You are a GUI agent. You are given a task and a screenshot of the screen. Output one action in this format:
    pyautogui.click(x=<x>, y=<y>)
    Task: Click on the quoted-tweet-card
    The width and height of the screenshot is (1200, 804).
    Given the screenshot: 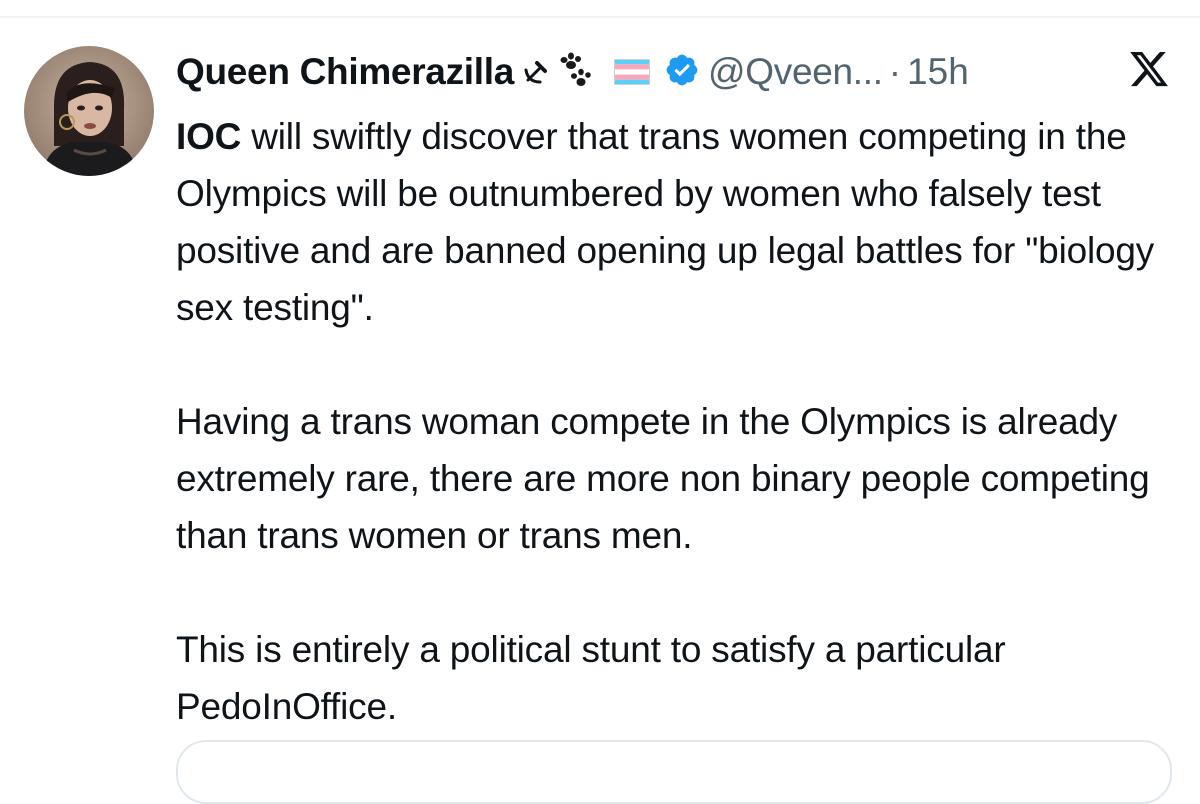 What is the action you would take?
    pyautogui.click(x=674, y=772)
    